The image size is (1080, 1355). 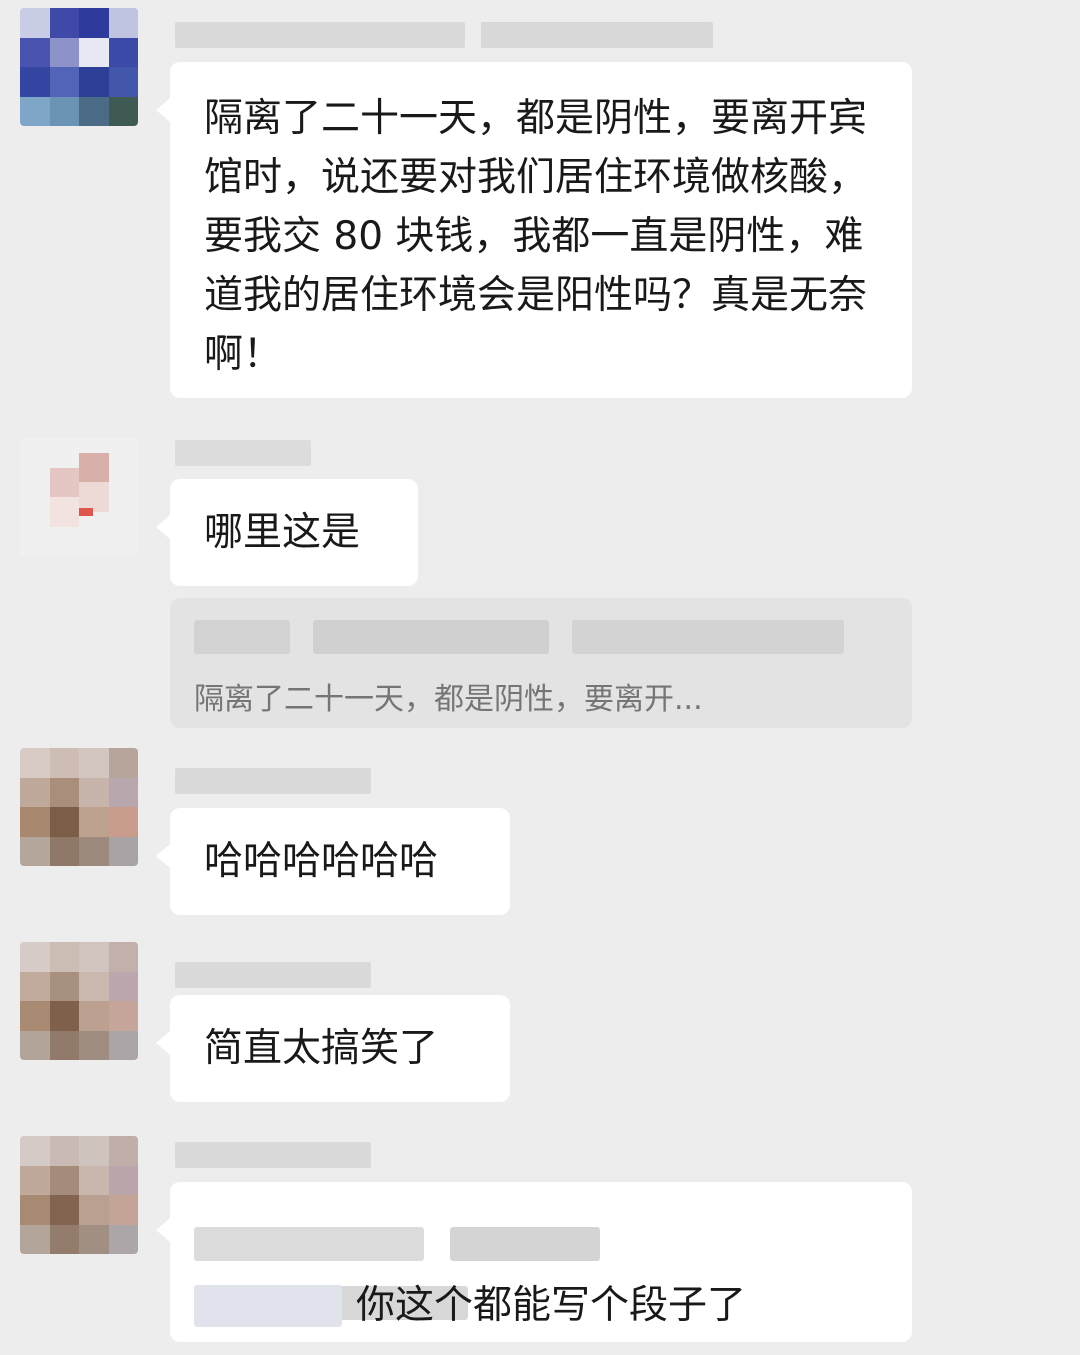 I want to click on message-bubble: 哈哈哈哈哈哈, so click(x=333, y=861).